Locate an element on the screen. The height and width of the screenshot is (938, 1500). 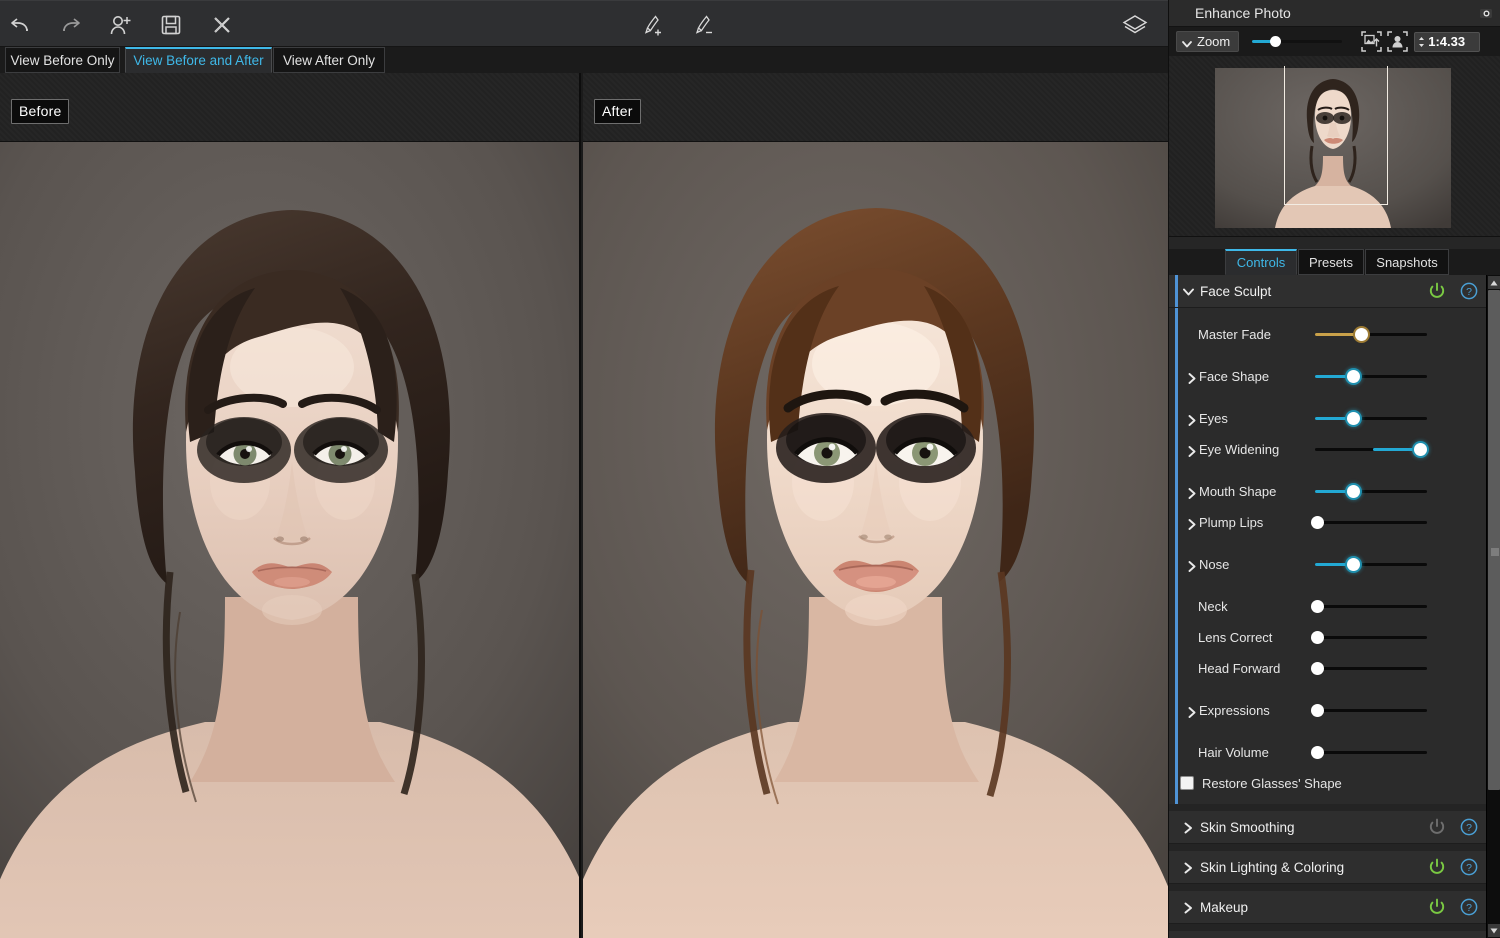
section-header-face-sculpt: Face Sculpt ? is located at coordinates (1328, 291).